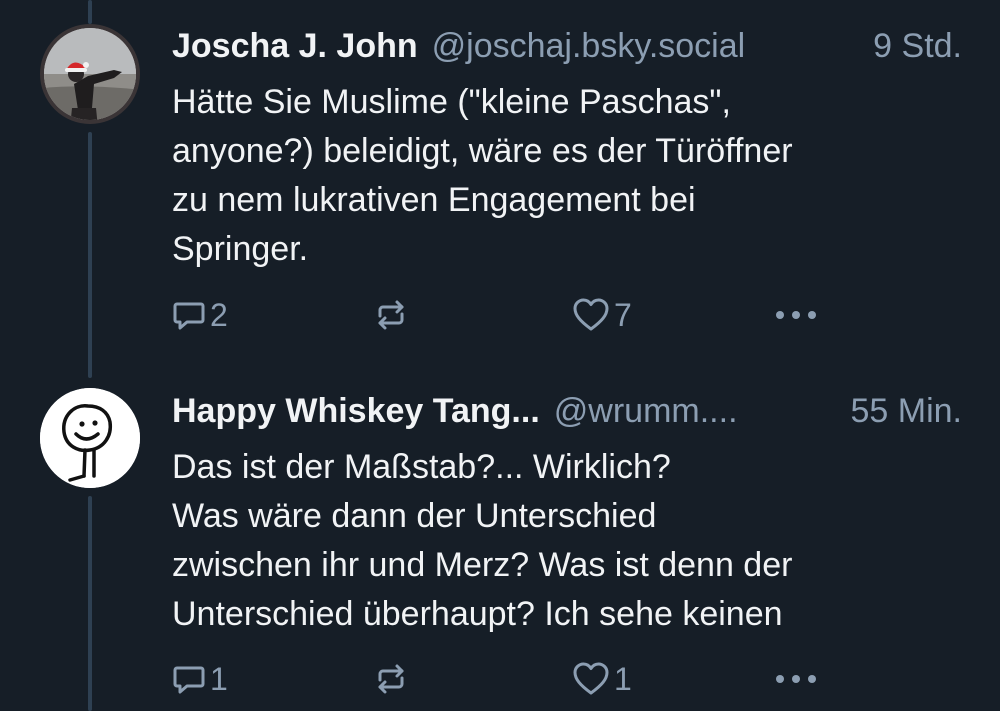 This screenshot has height=711, width=1000. Describe the element at coordinates (477, 614) in the screenshot. I see `text-line: Unterschied überhaupt? Ich sehe keinen` at that location.